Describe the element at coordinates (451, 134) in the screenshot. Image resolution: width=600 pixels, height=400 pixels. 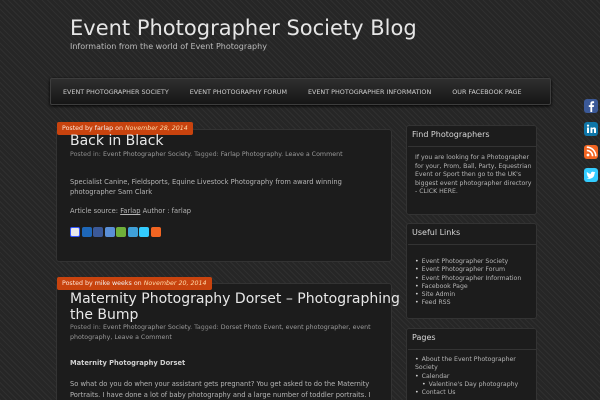
I see `widget-title-find-photographers: Find Photographers` at that location.